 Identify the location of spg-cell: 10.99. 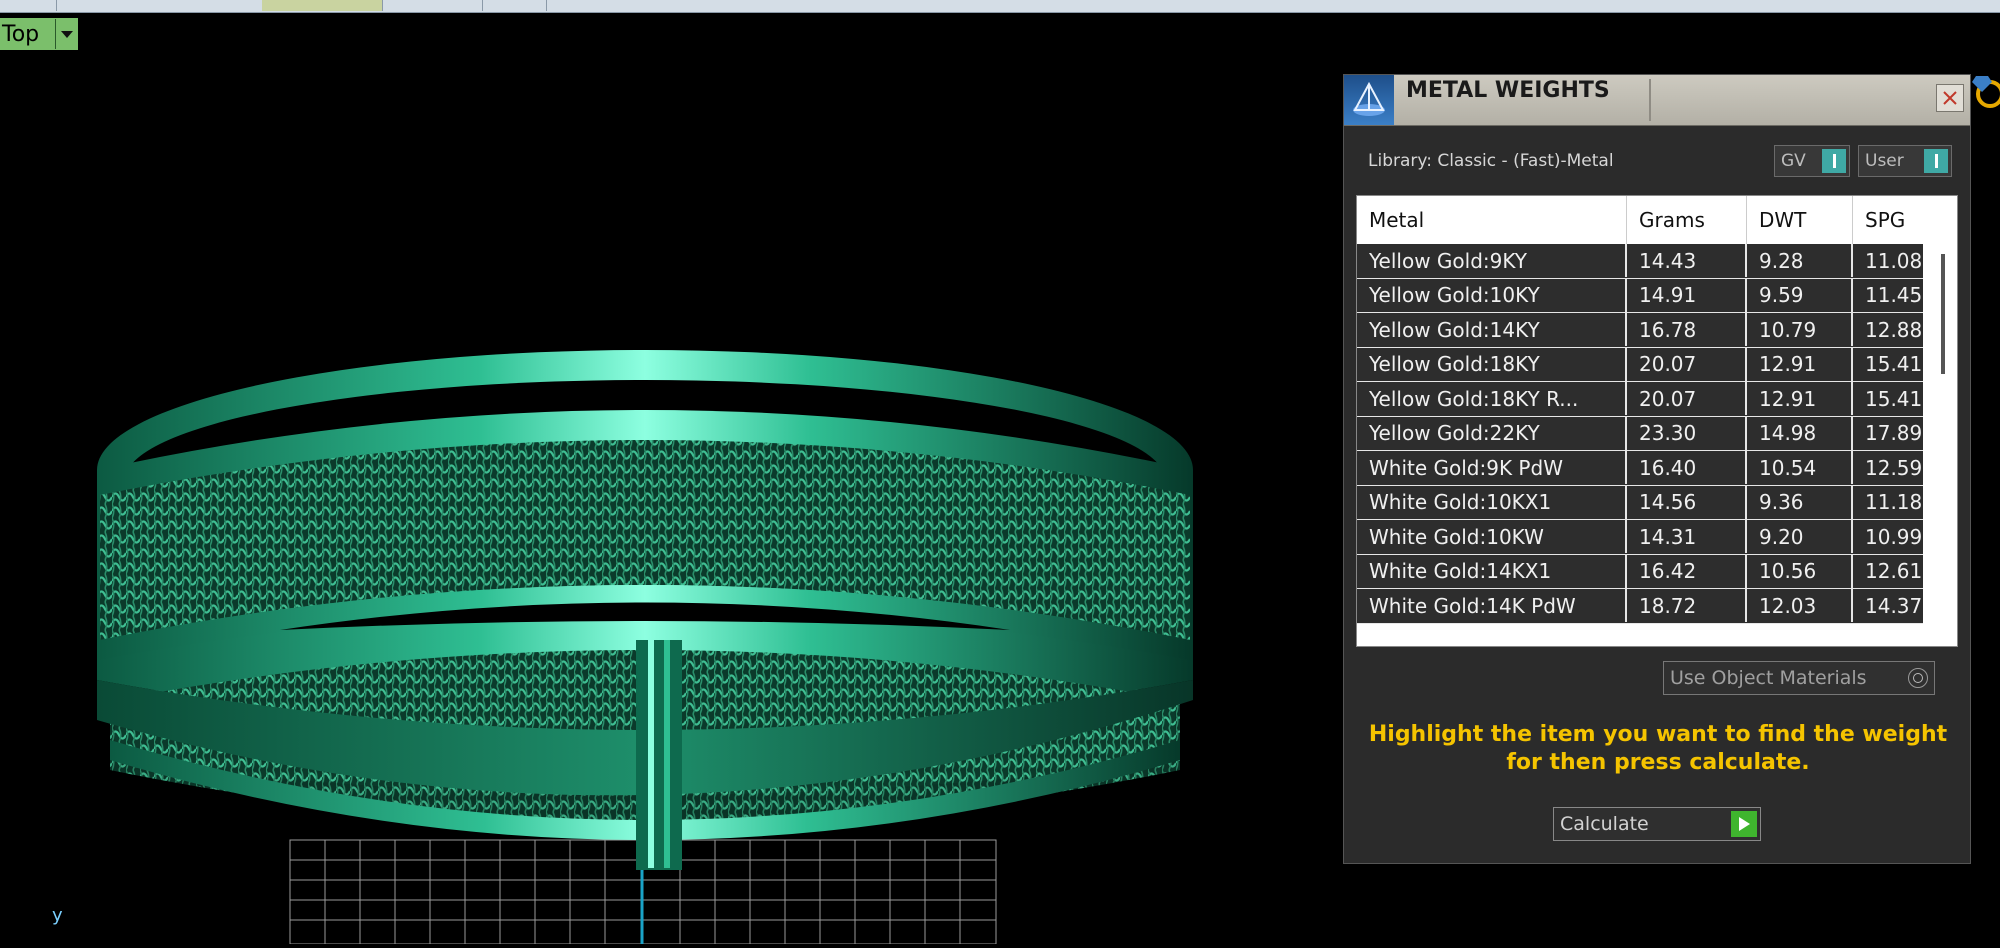
(1894, 536).